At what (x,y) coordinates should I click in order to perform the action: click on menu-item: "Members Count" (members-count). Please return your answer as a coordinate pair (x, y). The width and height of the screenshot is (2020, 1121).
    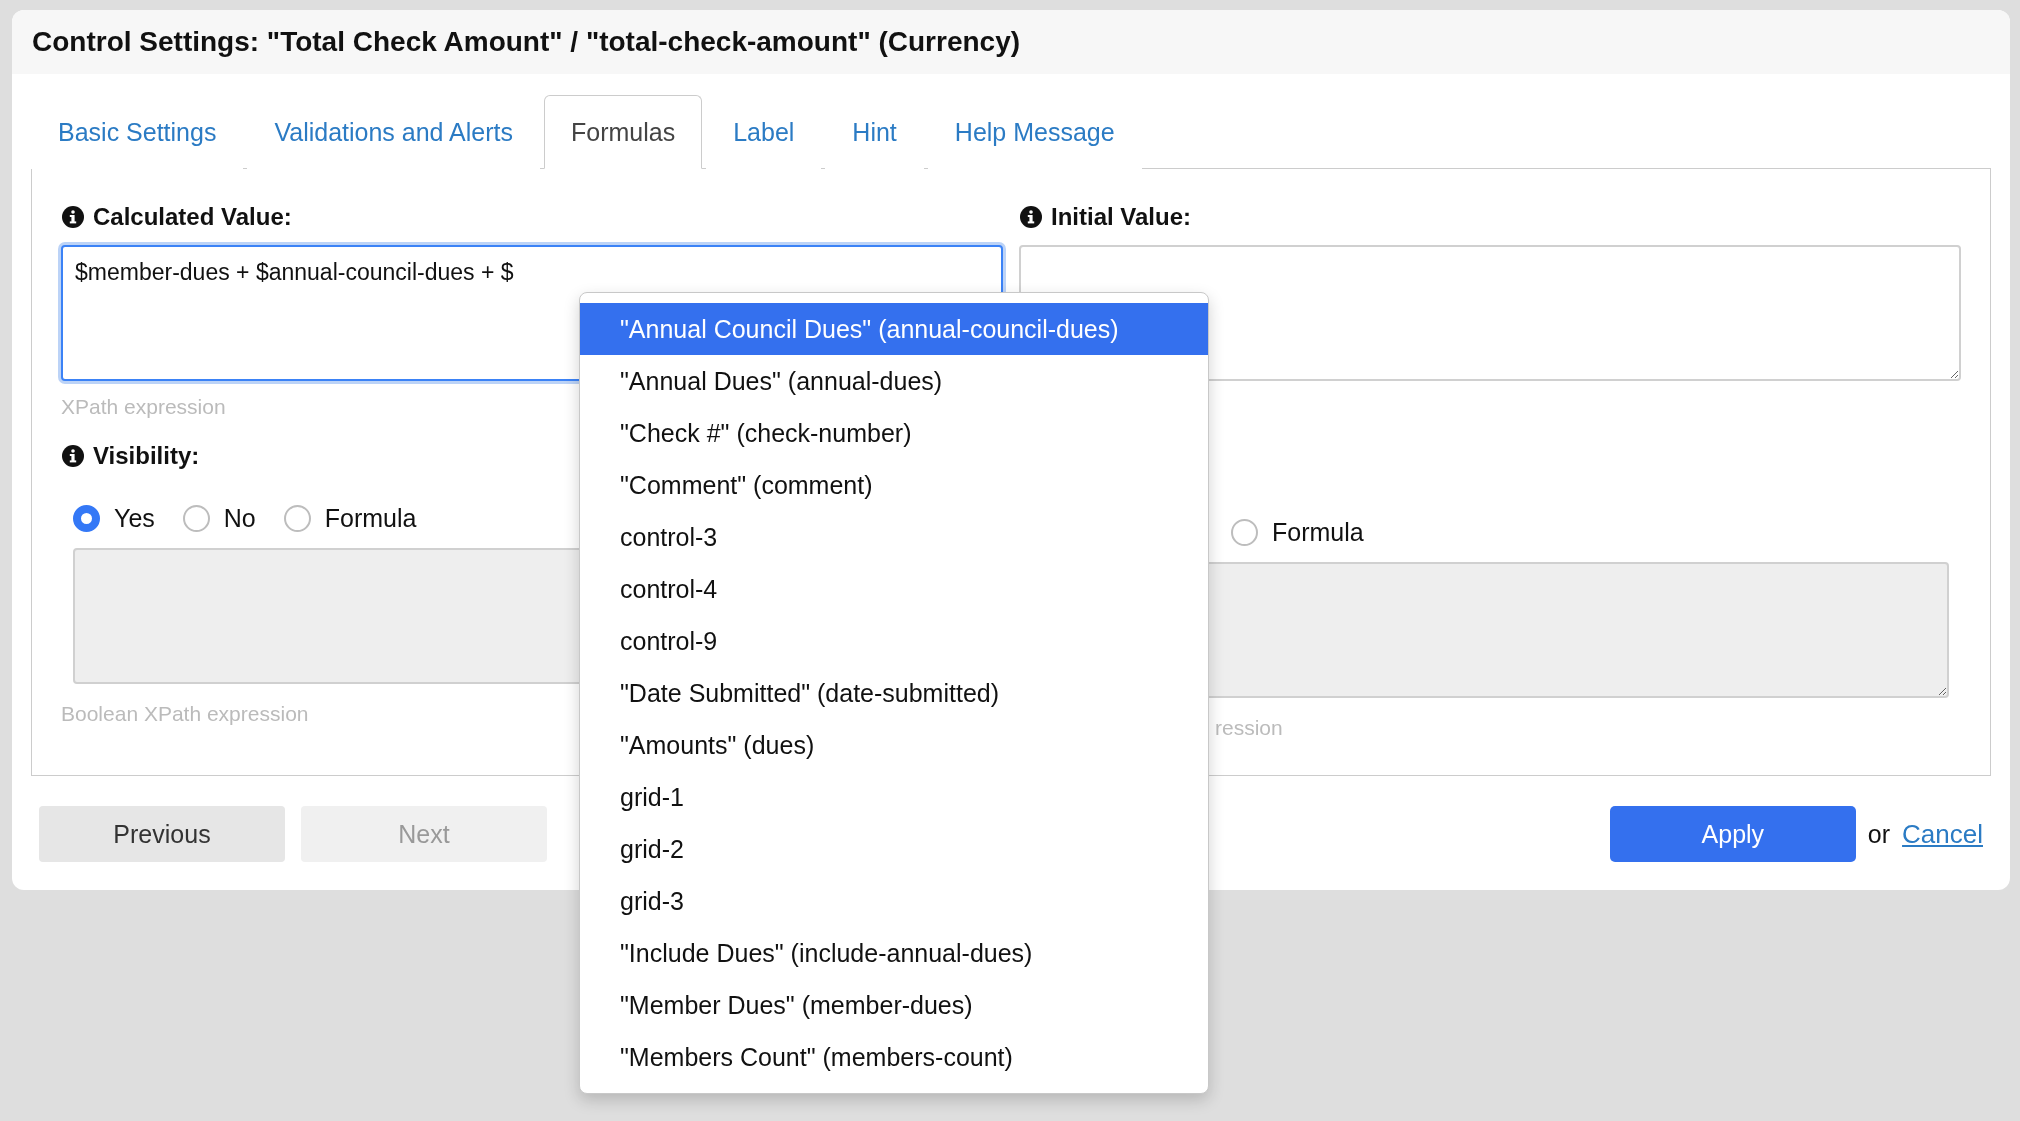
    Looking at the image, I should click on (894, 1057).